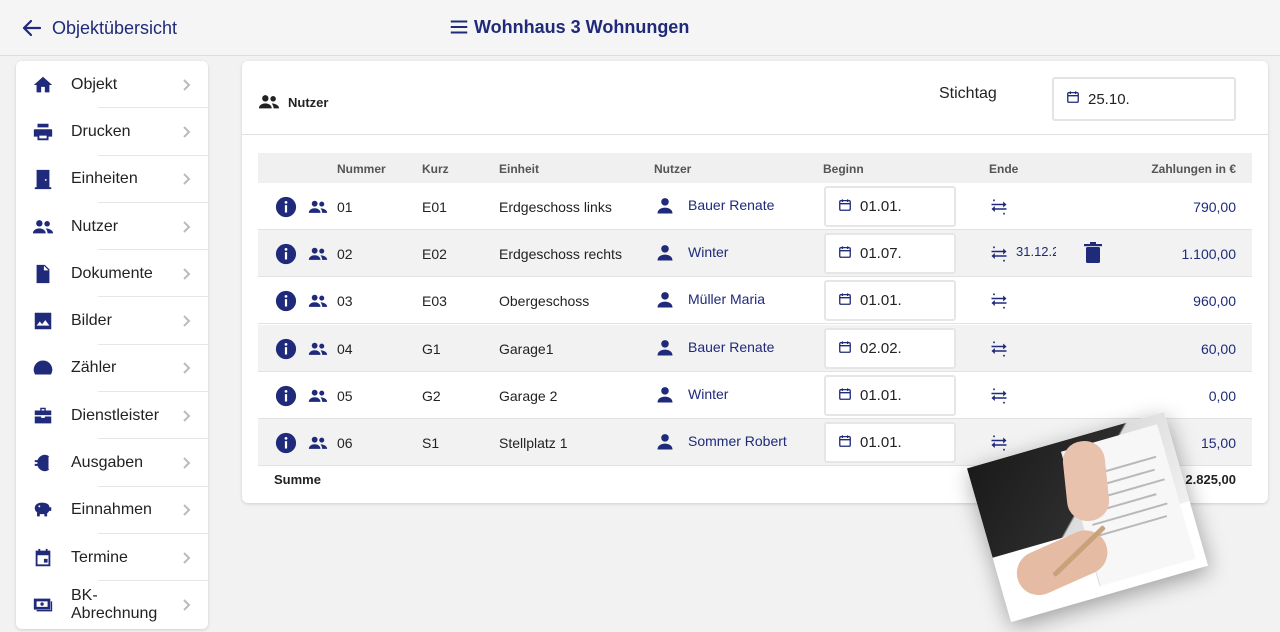 The height and width of the screenshot is (632, 1280). I want to click on sidebar-item-nutzer: Nutzer, so click(112, 227).